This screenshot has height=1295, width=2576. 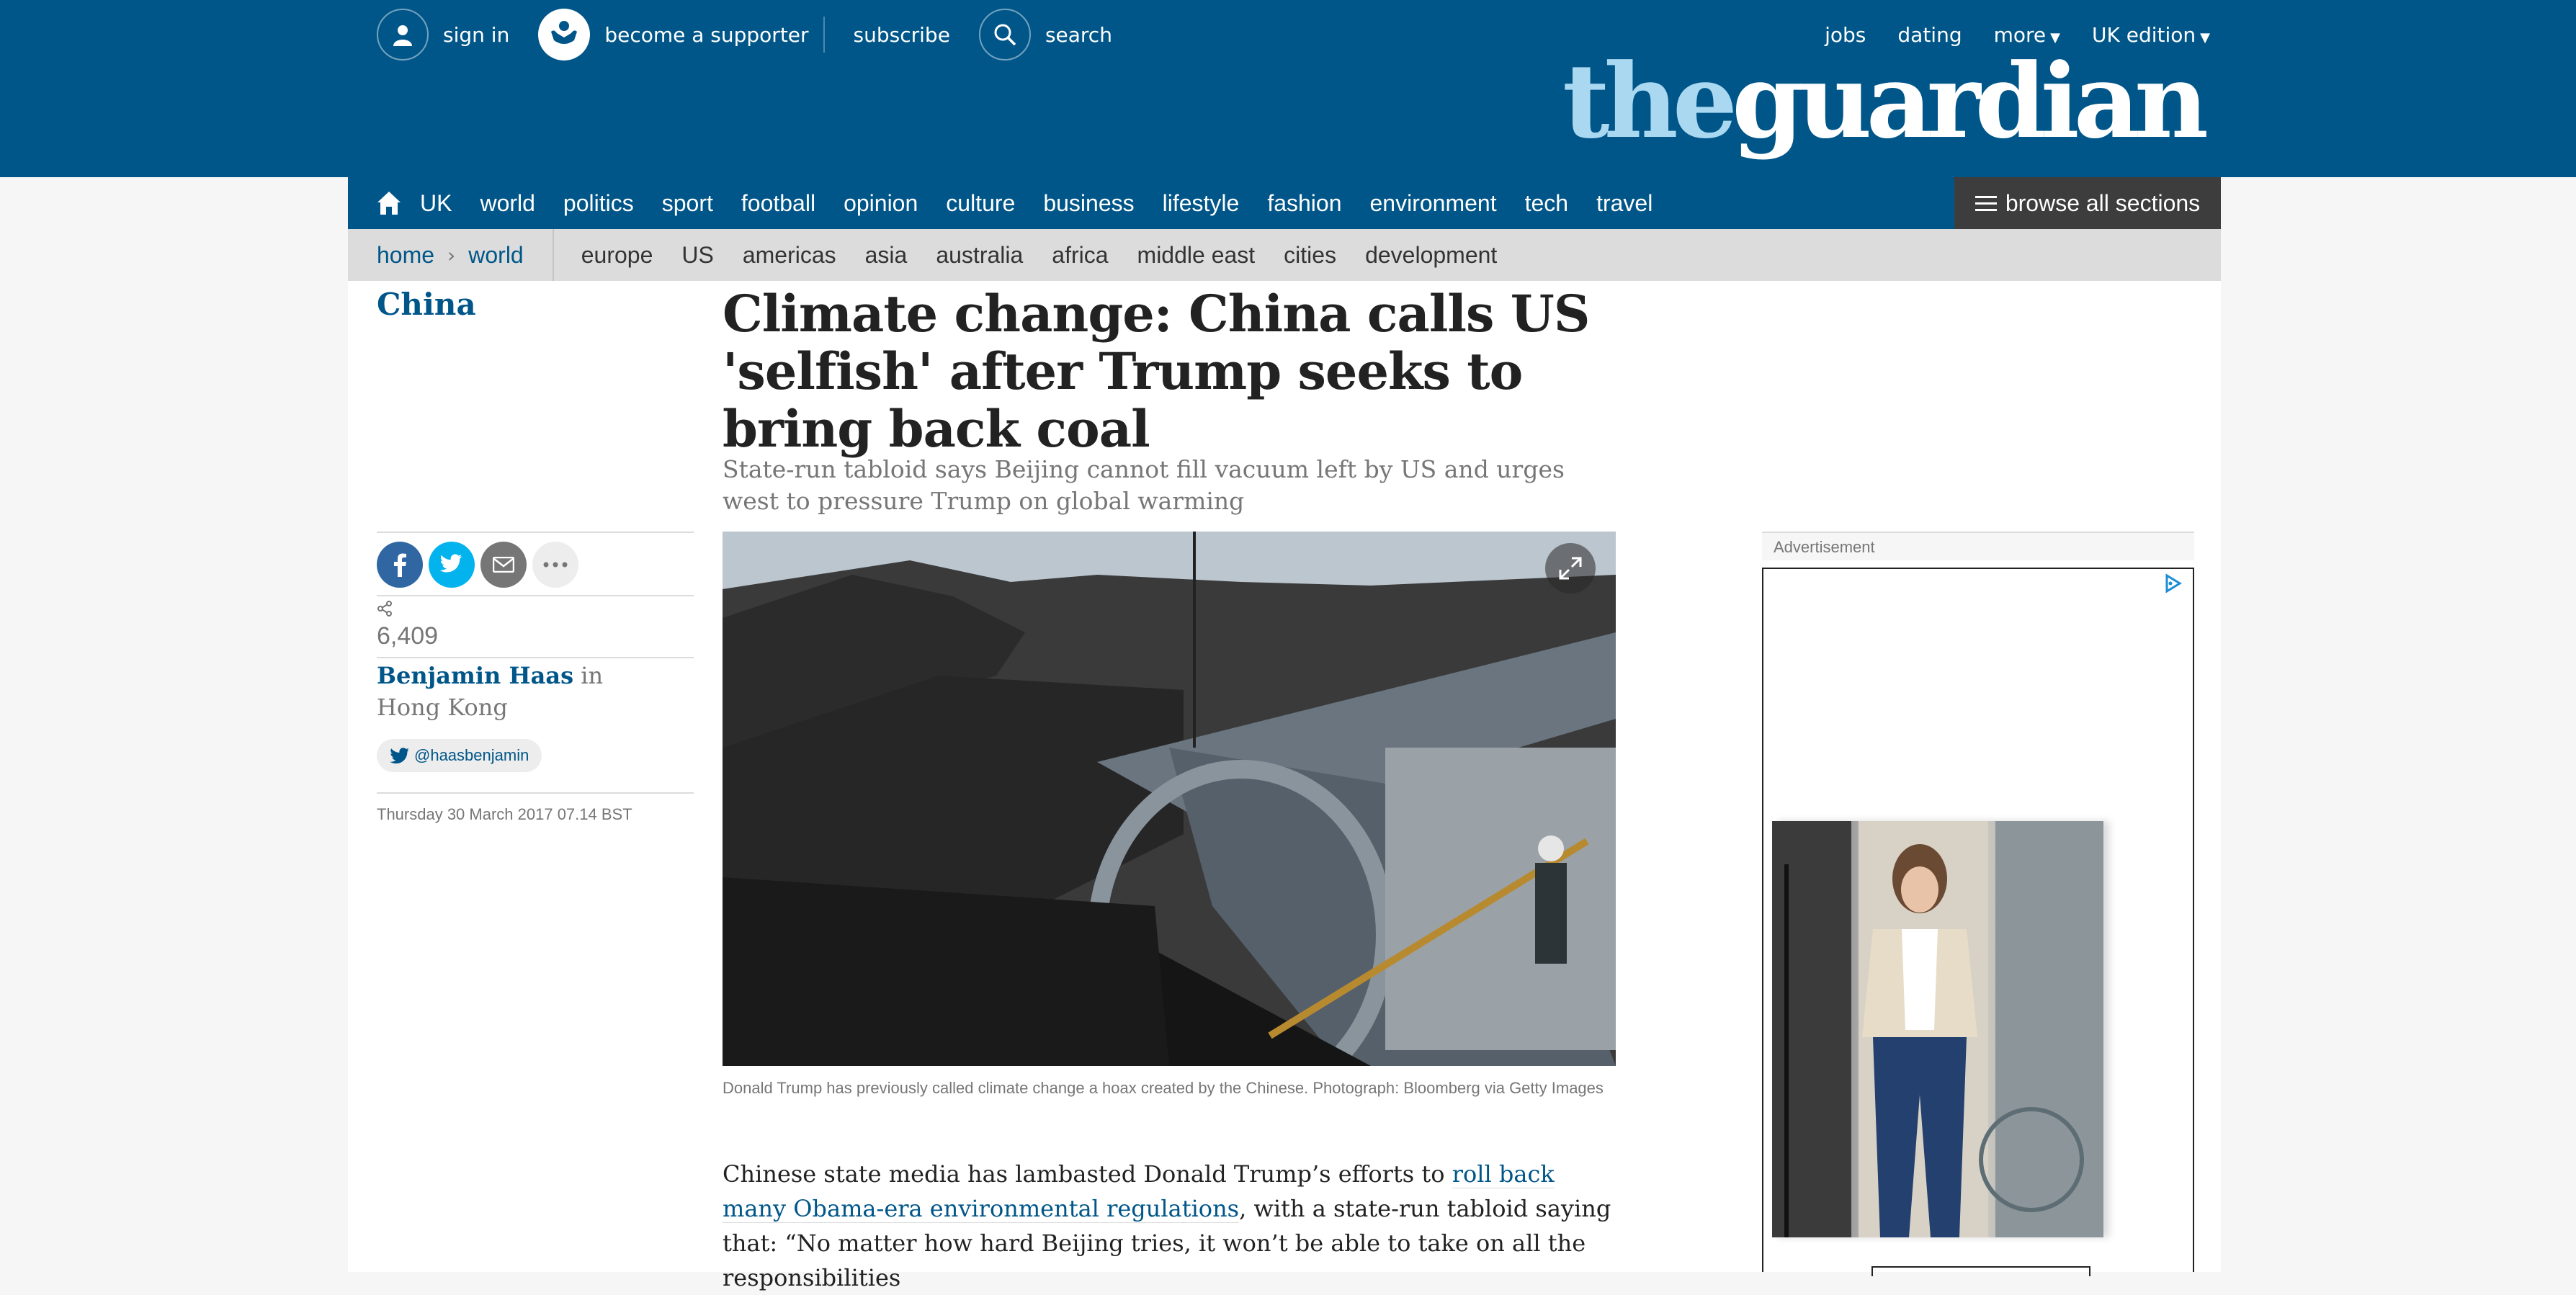 I want to click on subnav-item-europe: europe, so click(x=617, y=255).